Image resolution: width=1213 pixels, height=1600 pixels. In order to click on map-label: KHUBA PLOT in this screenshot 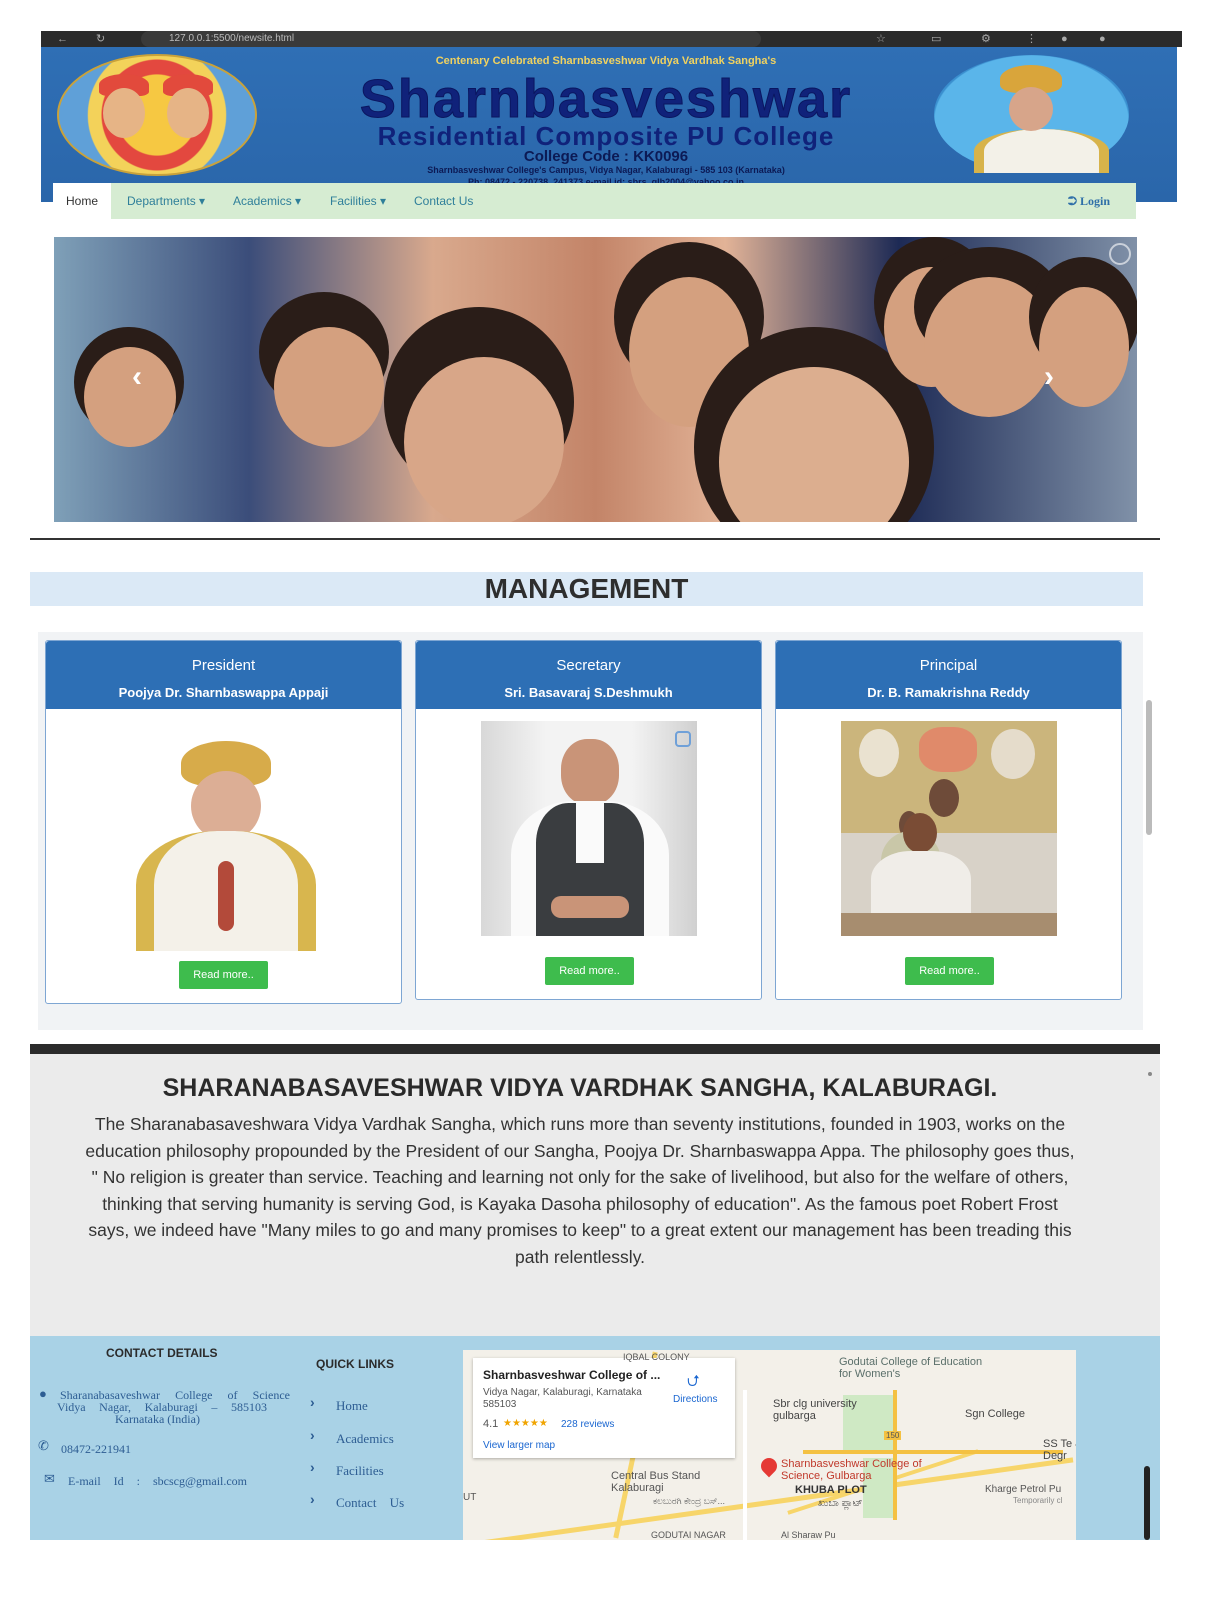, I will do `click(831, 1490)`.